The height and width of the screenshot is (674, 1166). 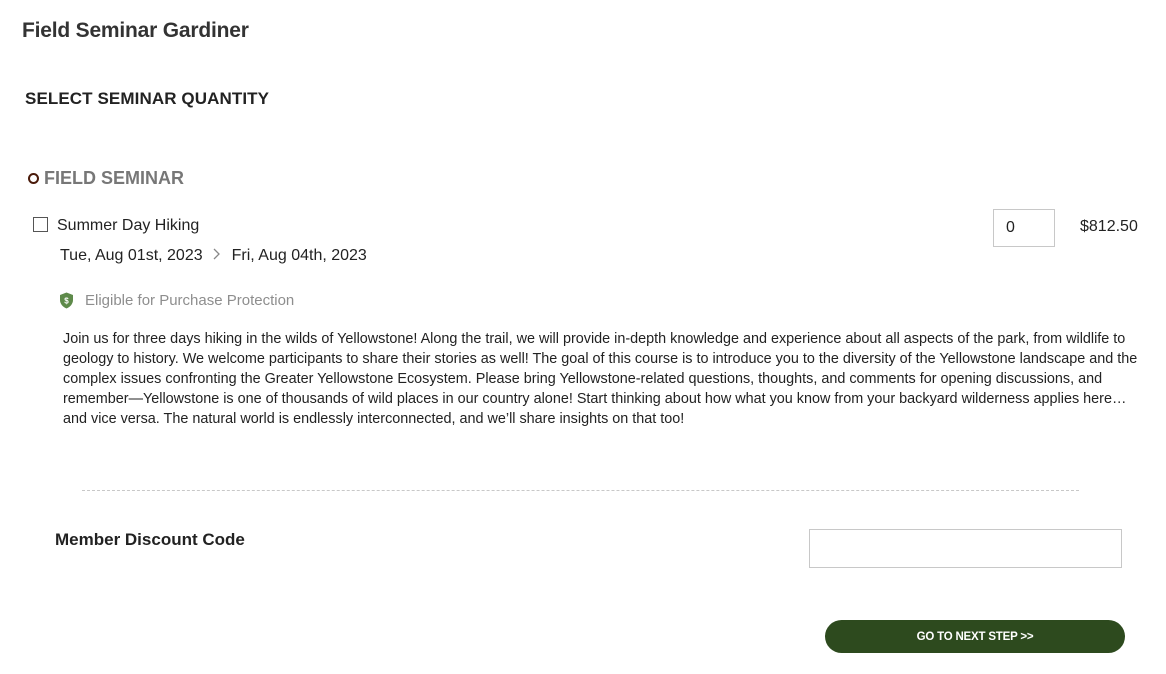 I want to click on next-step-button: GO TO NEXT STEP >>, so click(x=975, y=636).